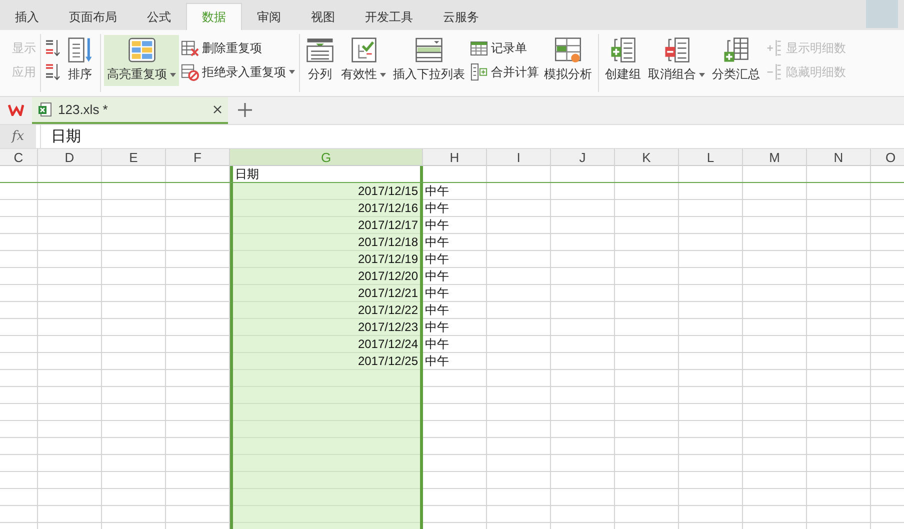 This screenshot has width=904, height=529. I want to click on column-header: O, so click(887, 157).